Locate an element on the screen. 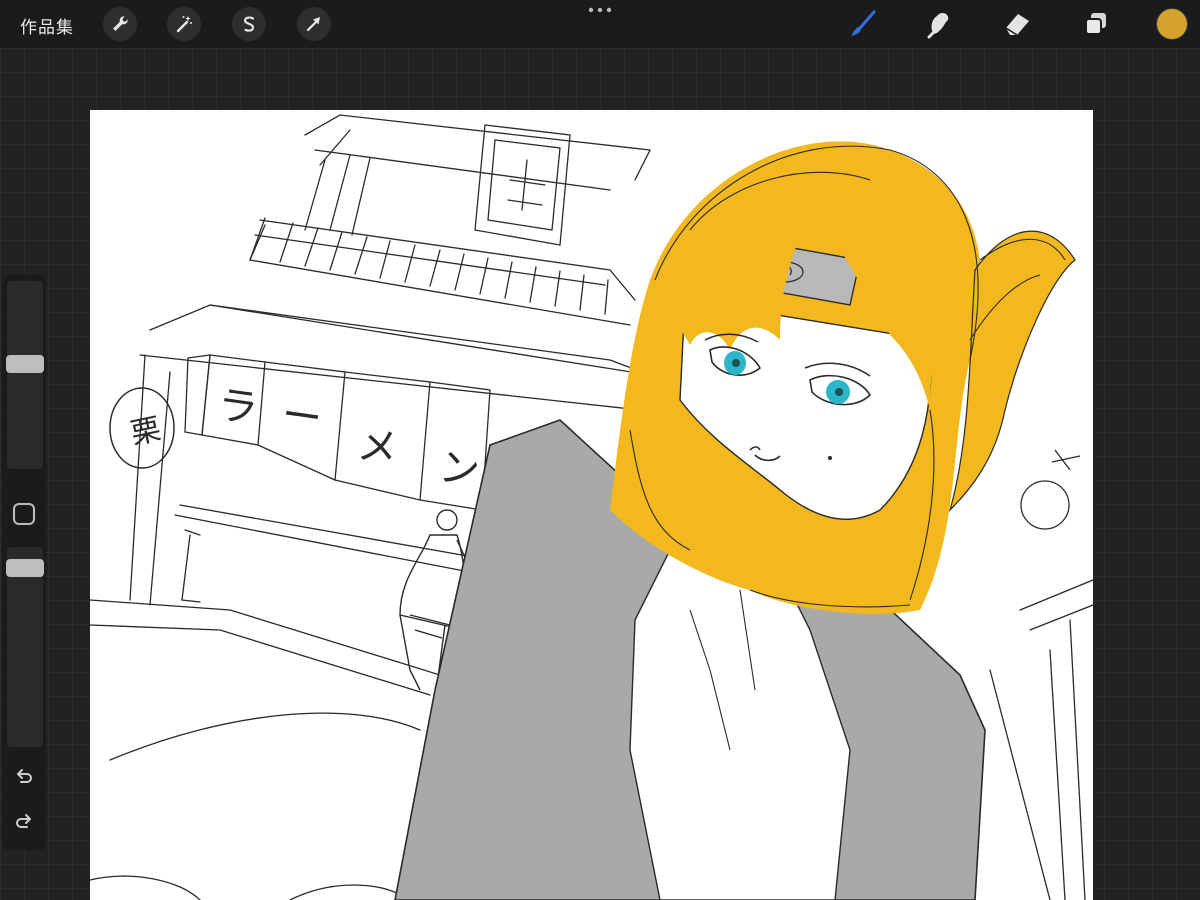 This screenshot has width=1200, height=900. brush-size-slider is located at coordinates (25, 375).